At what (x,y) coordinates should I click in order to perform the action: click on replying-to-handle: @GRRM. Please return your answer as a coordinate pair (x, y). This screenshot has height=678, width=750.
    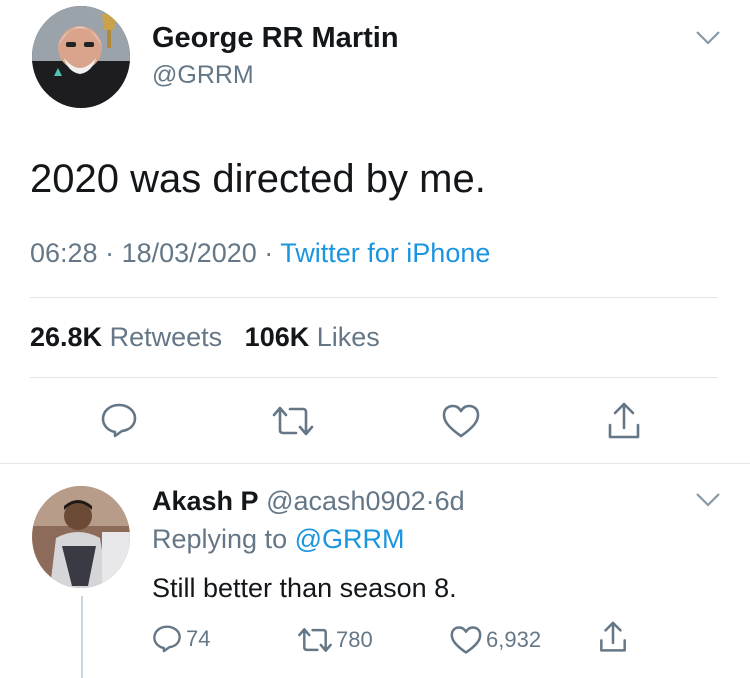
    Looking at the image, I should click on (350, 539).